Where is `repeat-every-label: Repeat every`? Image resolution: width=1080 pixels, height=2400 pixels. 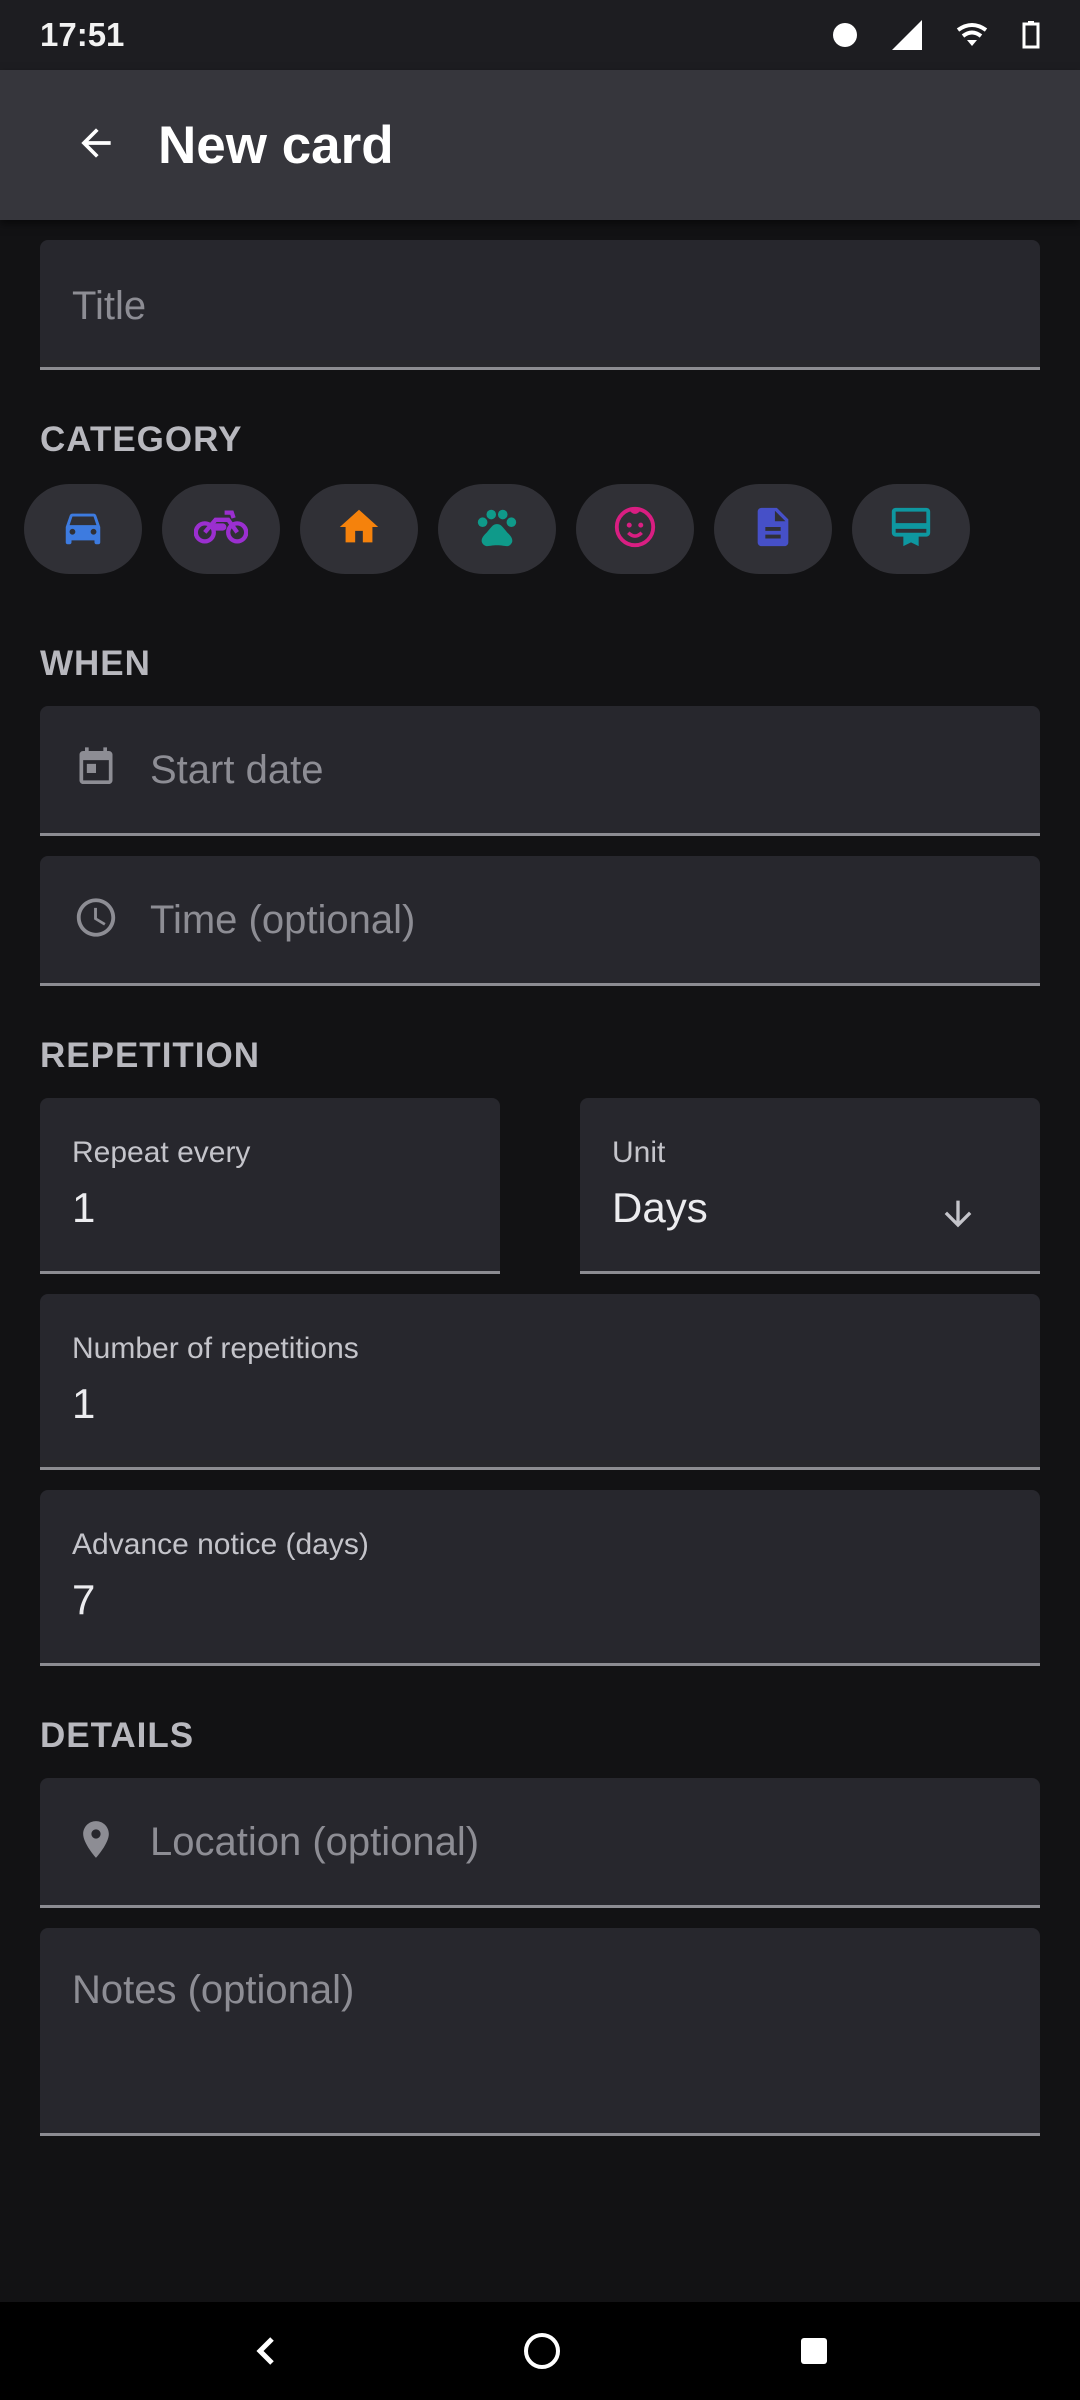
repeat-every-label: Repeat every is located at coordinates (161, 1152).